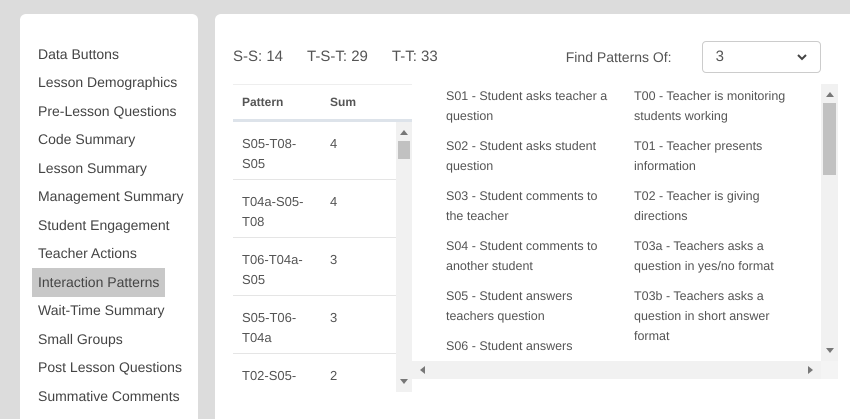 The width and height of the screenshot is (850, 419). I want to click on table-cell-text: S05-T06-T04a, so click(270, 328).